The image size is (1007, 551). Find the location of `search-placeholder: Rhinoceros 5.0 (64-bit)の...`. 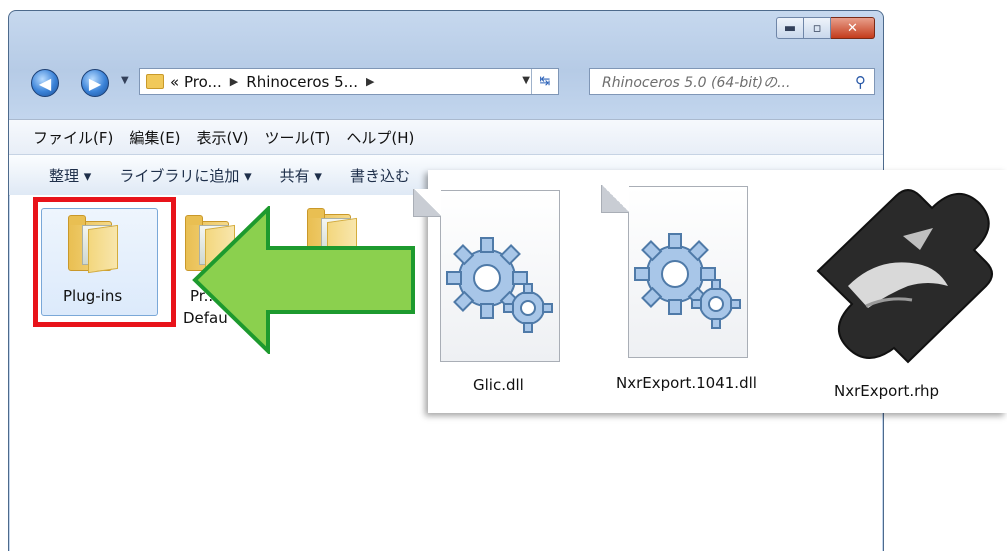

search-placeholder: Rhinoceros 5.0 (64-bit)の... is located at coordinates (696, 82).